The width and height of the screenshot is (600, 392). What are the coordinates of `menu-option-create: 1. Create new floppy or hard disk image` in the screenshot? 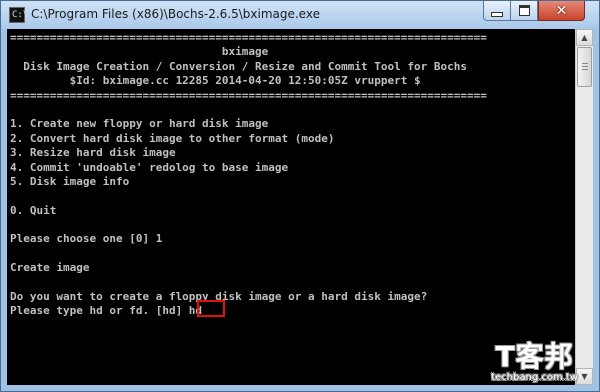 It's located at (139, 124).